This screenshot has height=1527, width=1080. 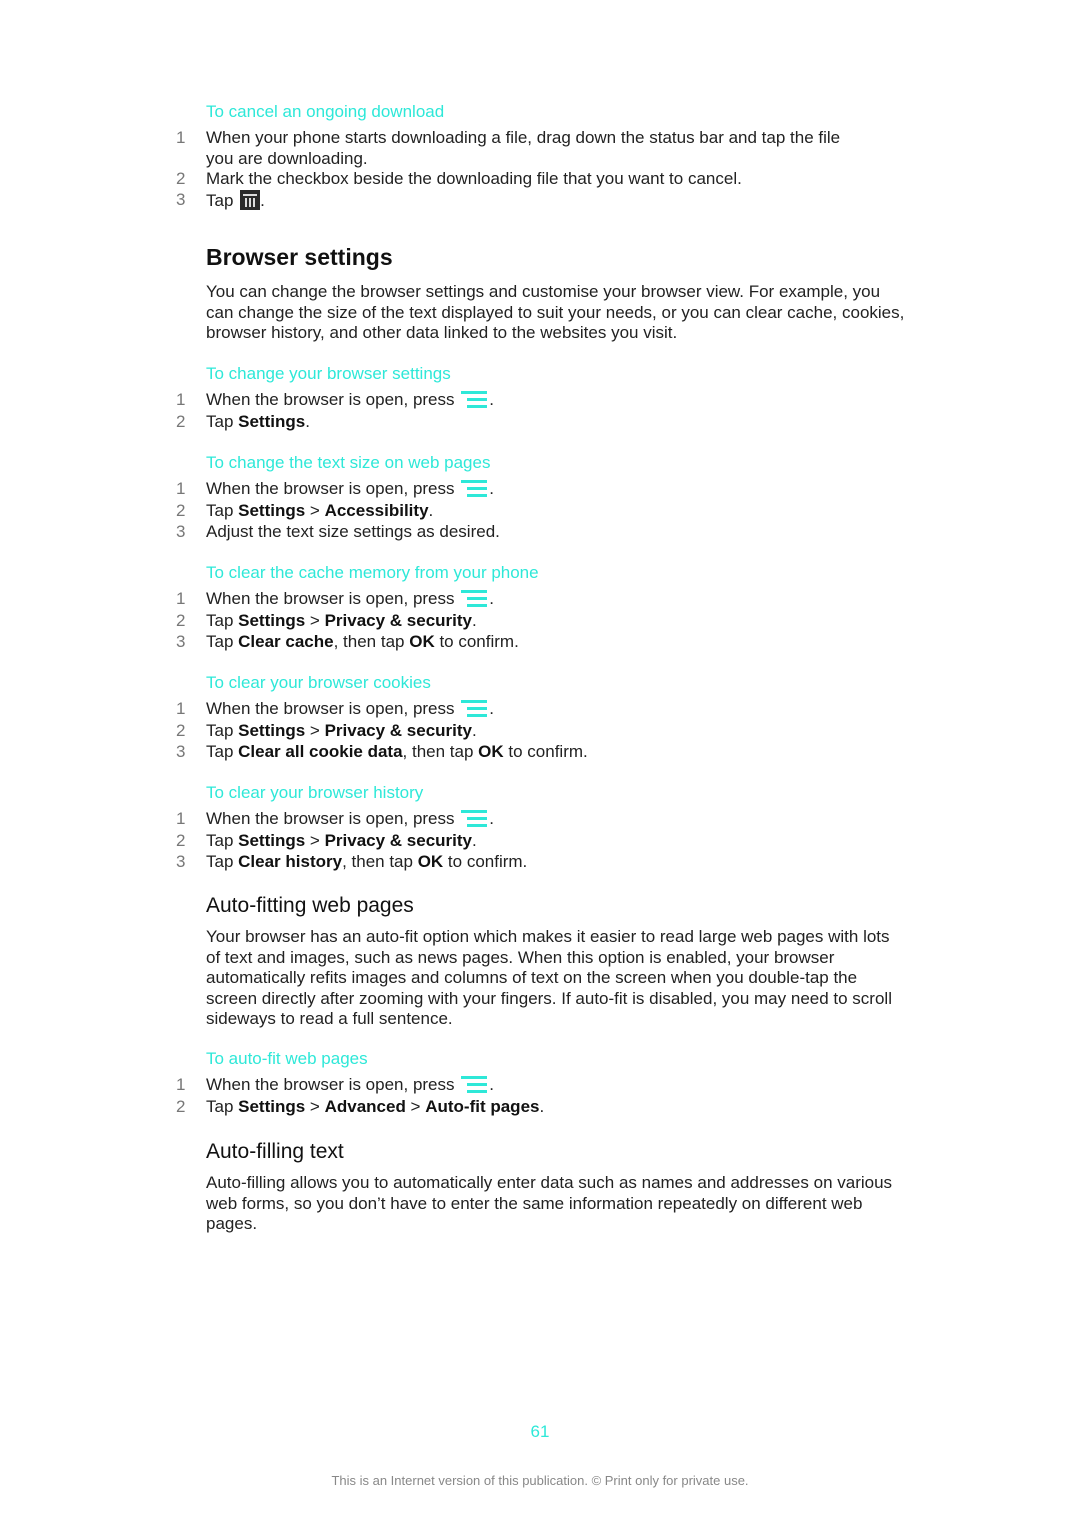 What do you see at coordinates (348, 462) in the screenshot?
I see `subheading-text-size: To change the text size on web pages` at bounding box center [348, 462].